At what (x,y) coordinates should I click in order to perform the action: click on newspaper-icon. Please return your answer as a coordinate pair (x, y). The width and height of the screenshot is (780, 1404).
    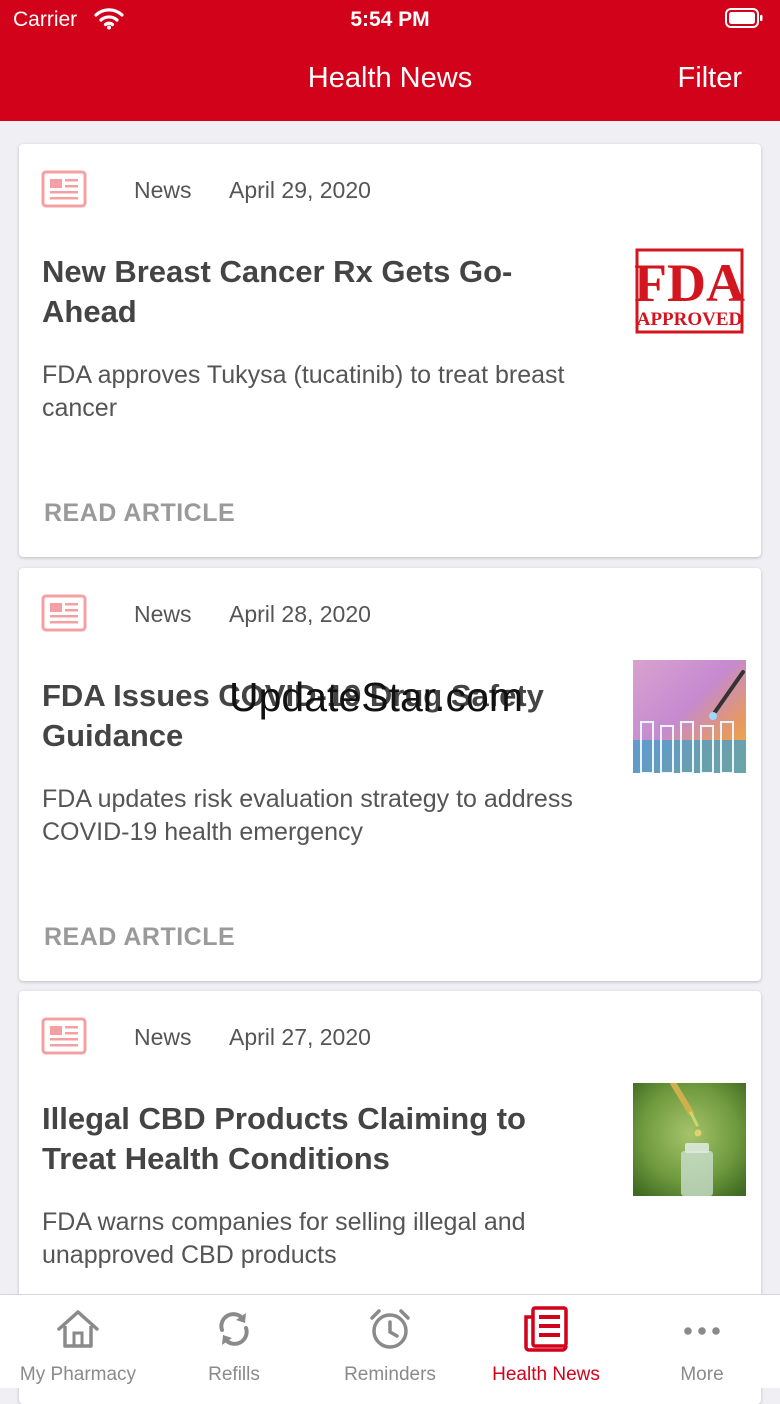
    Looking at the image, I should click on (546, 1329).